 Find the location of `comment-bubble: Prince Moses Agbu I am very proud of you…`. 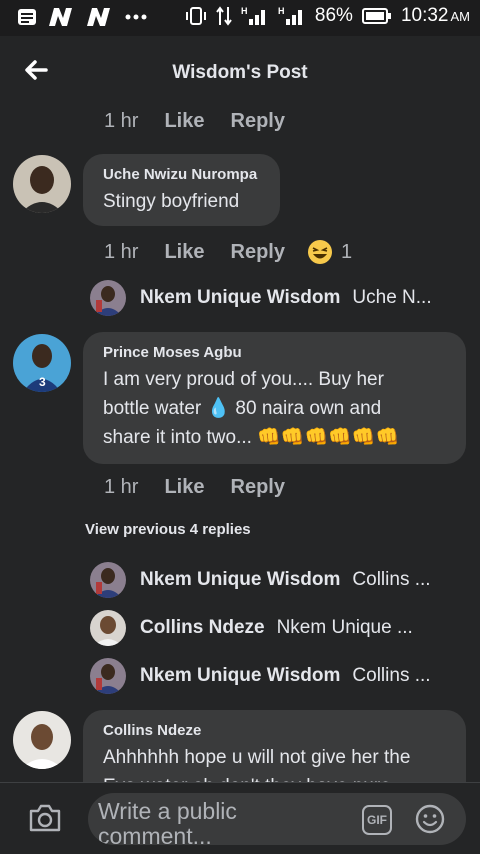

comment-bubble: Prince Moses Agbu I am very proud of you… is located at coordinates (274, 398).